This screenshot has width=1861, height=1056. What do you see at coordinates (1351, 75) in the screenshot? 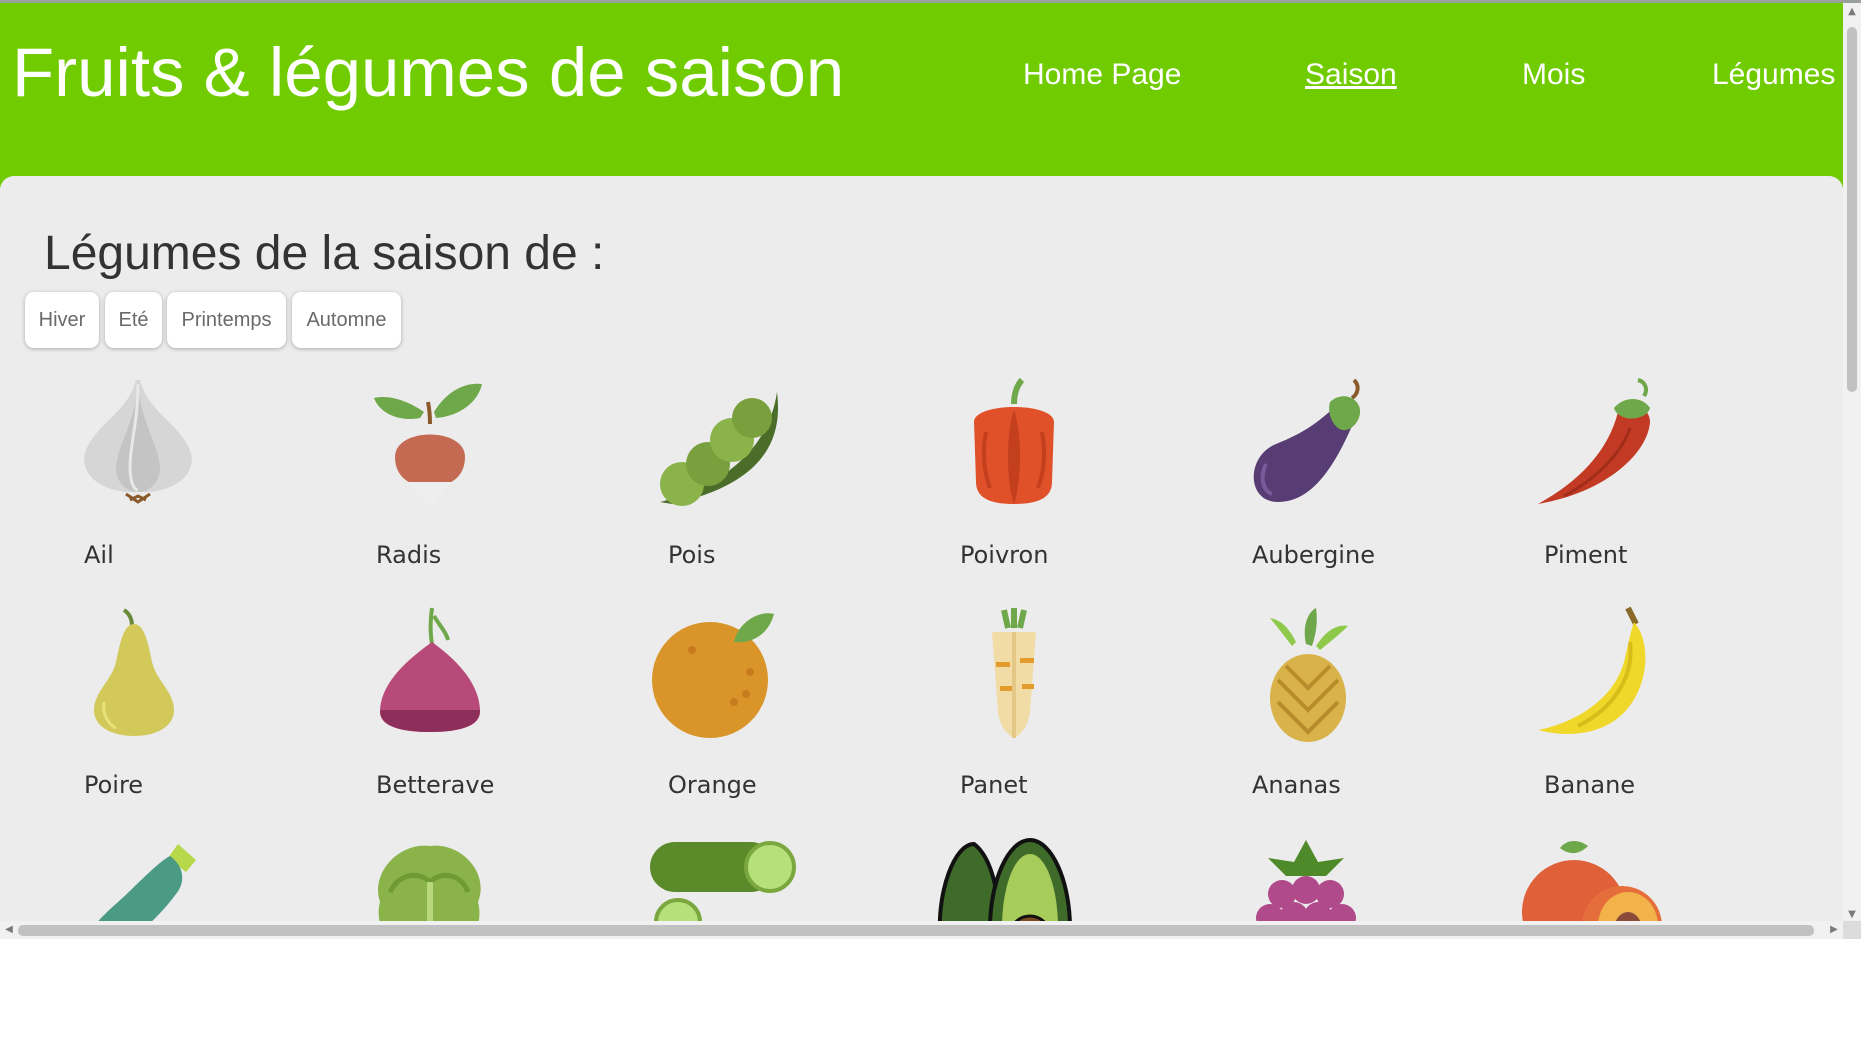
I see `nav-saison: Saison` at bounding box center [1351, 75].